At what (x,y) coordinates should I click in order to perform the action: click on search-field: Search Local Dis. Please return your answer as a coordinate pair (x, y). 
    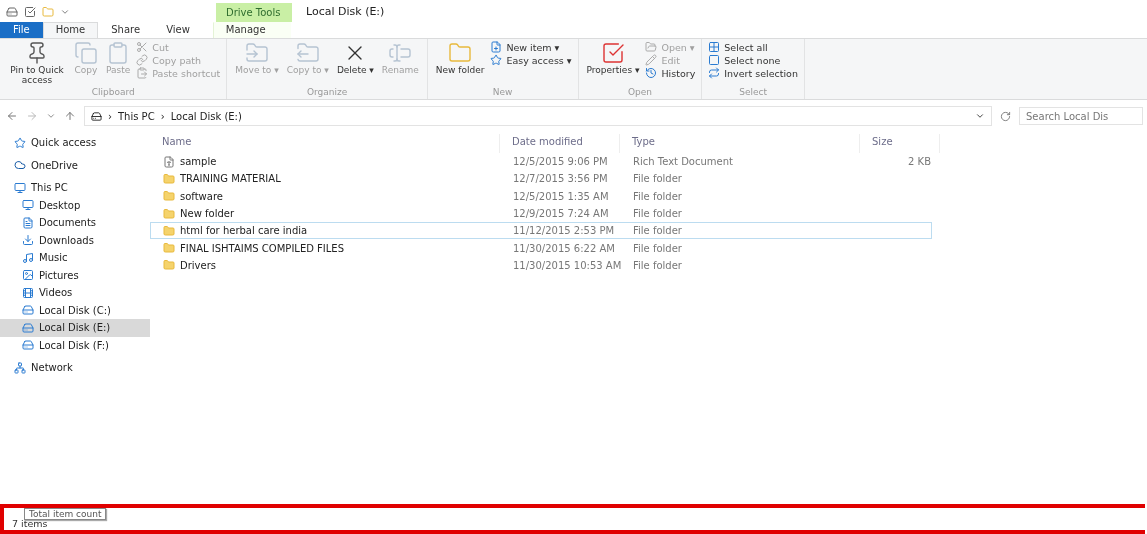
    Looking at the image, I should click on (1081, 116).